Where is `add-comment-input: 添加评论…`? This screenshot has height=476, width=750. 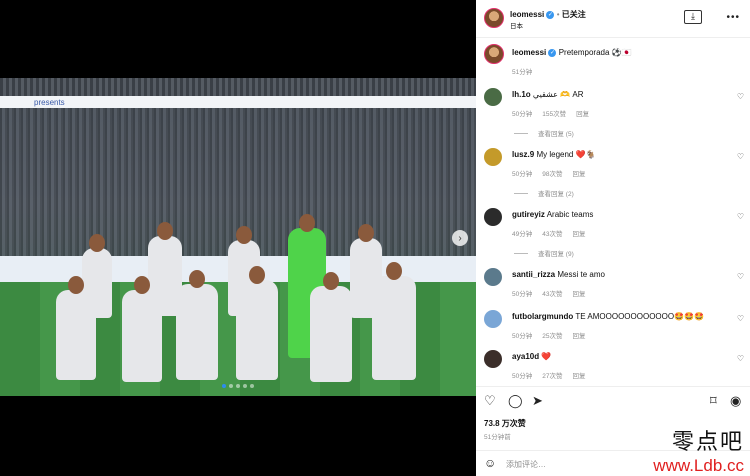 add-comment-input: 添加评论… is located at coordinates (526, 464).